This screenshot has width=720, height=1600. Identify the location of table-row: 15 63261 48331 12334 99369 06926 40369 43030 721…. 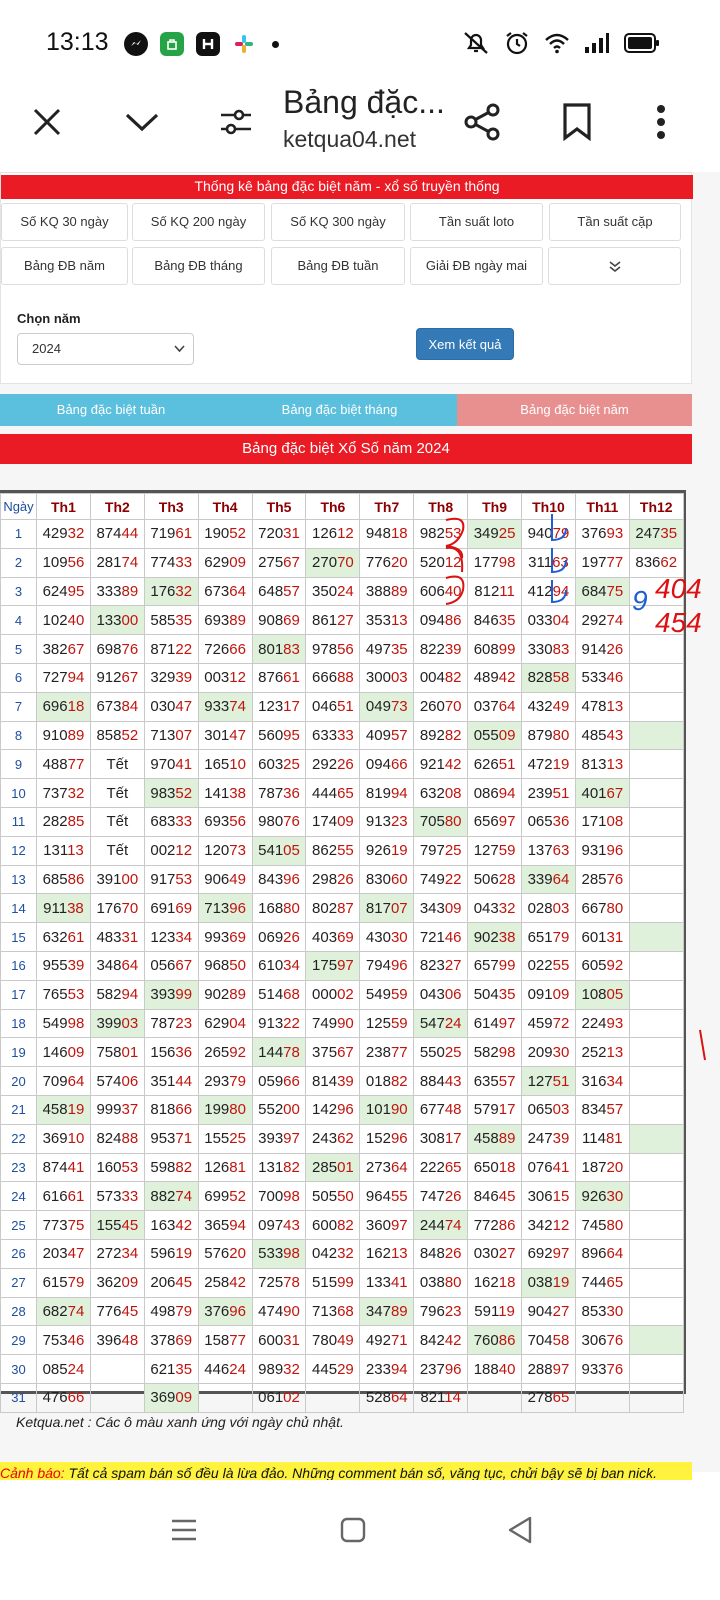
(342, 937).